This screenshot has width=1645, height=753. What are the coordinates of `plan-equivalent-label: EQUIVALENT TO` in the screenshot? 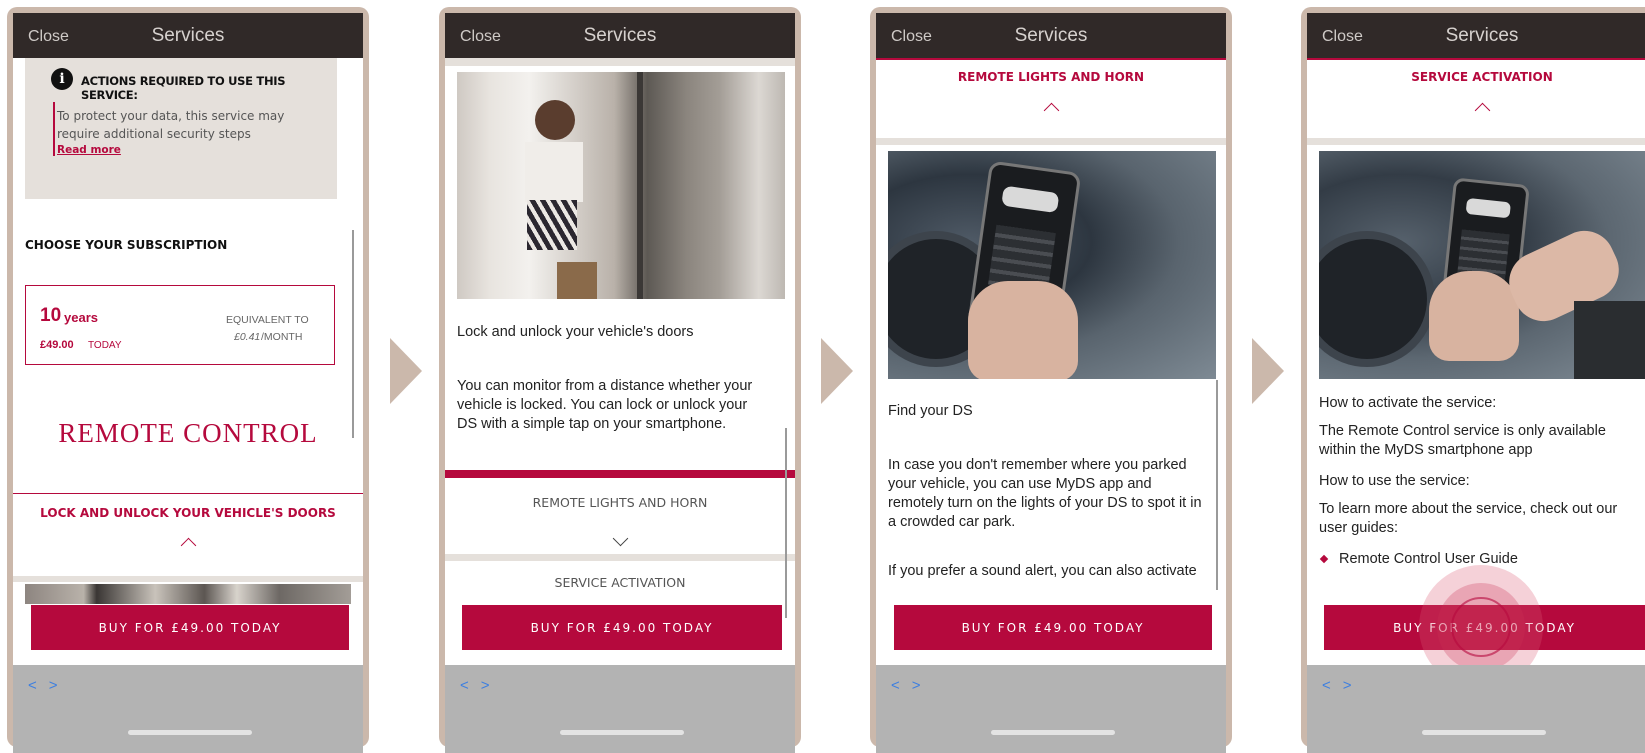 It's located at (267, 320).